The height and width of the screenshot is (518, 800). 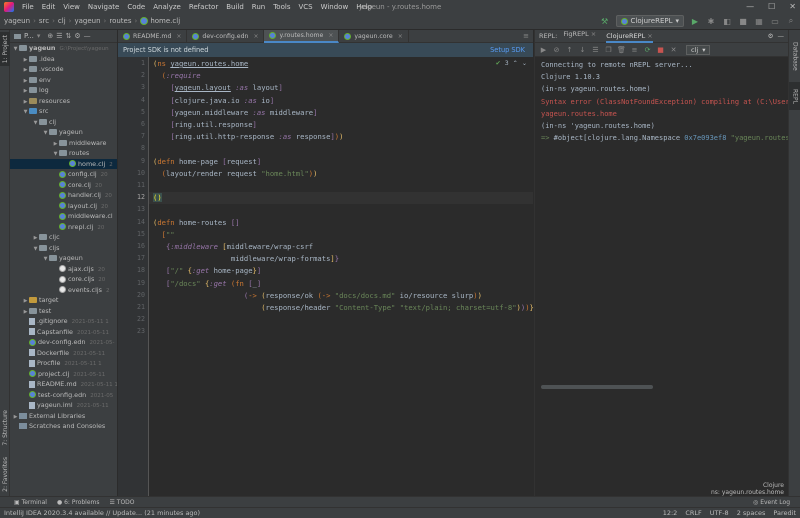 I want to click on run-config-select: ClojureREPL ▾, so click(x=649, y=21).